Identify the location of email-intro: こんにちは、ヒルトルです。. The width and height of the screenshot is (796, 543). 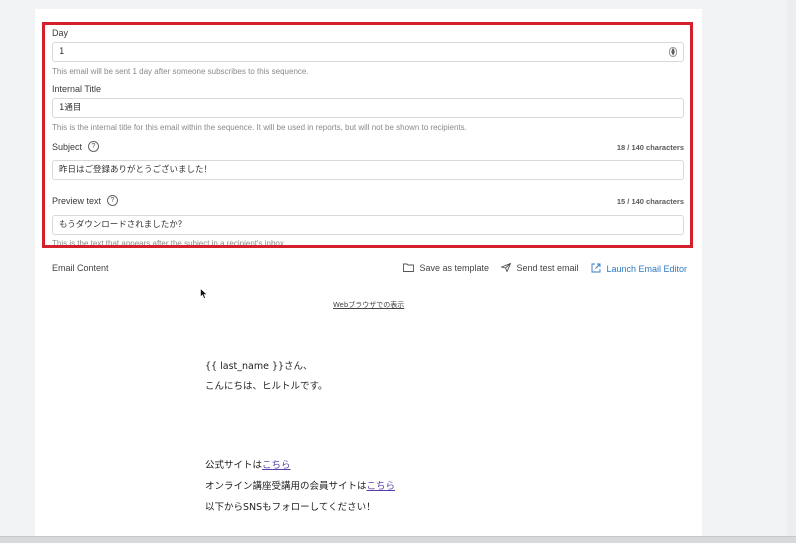
(266, 386).